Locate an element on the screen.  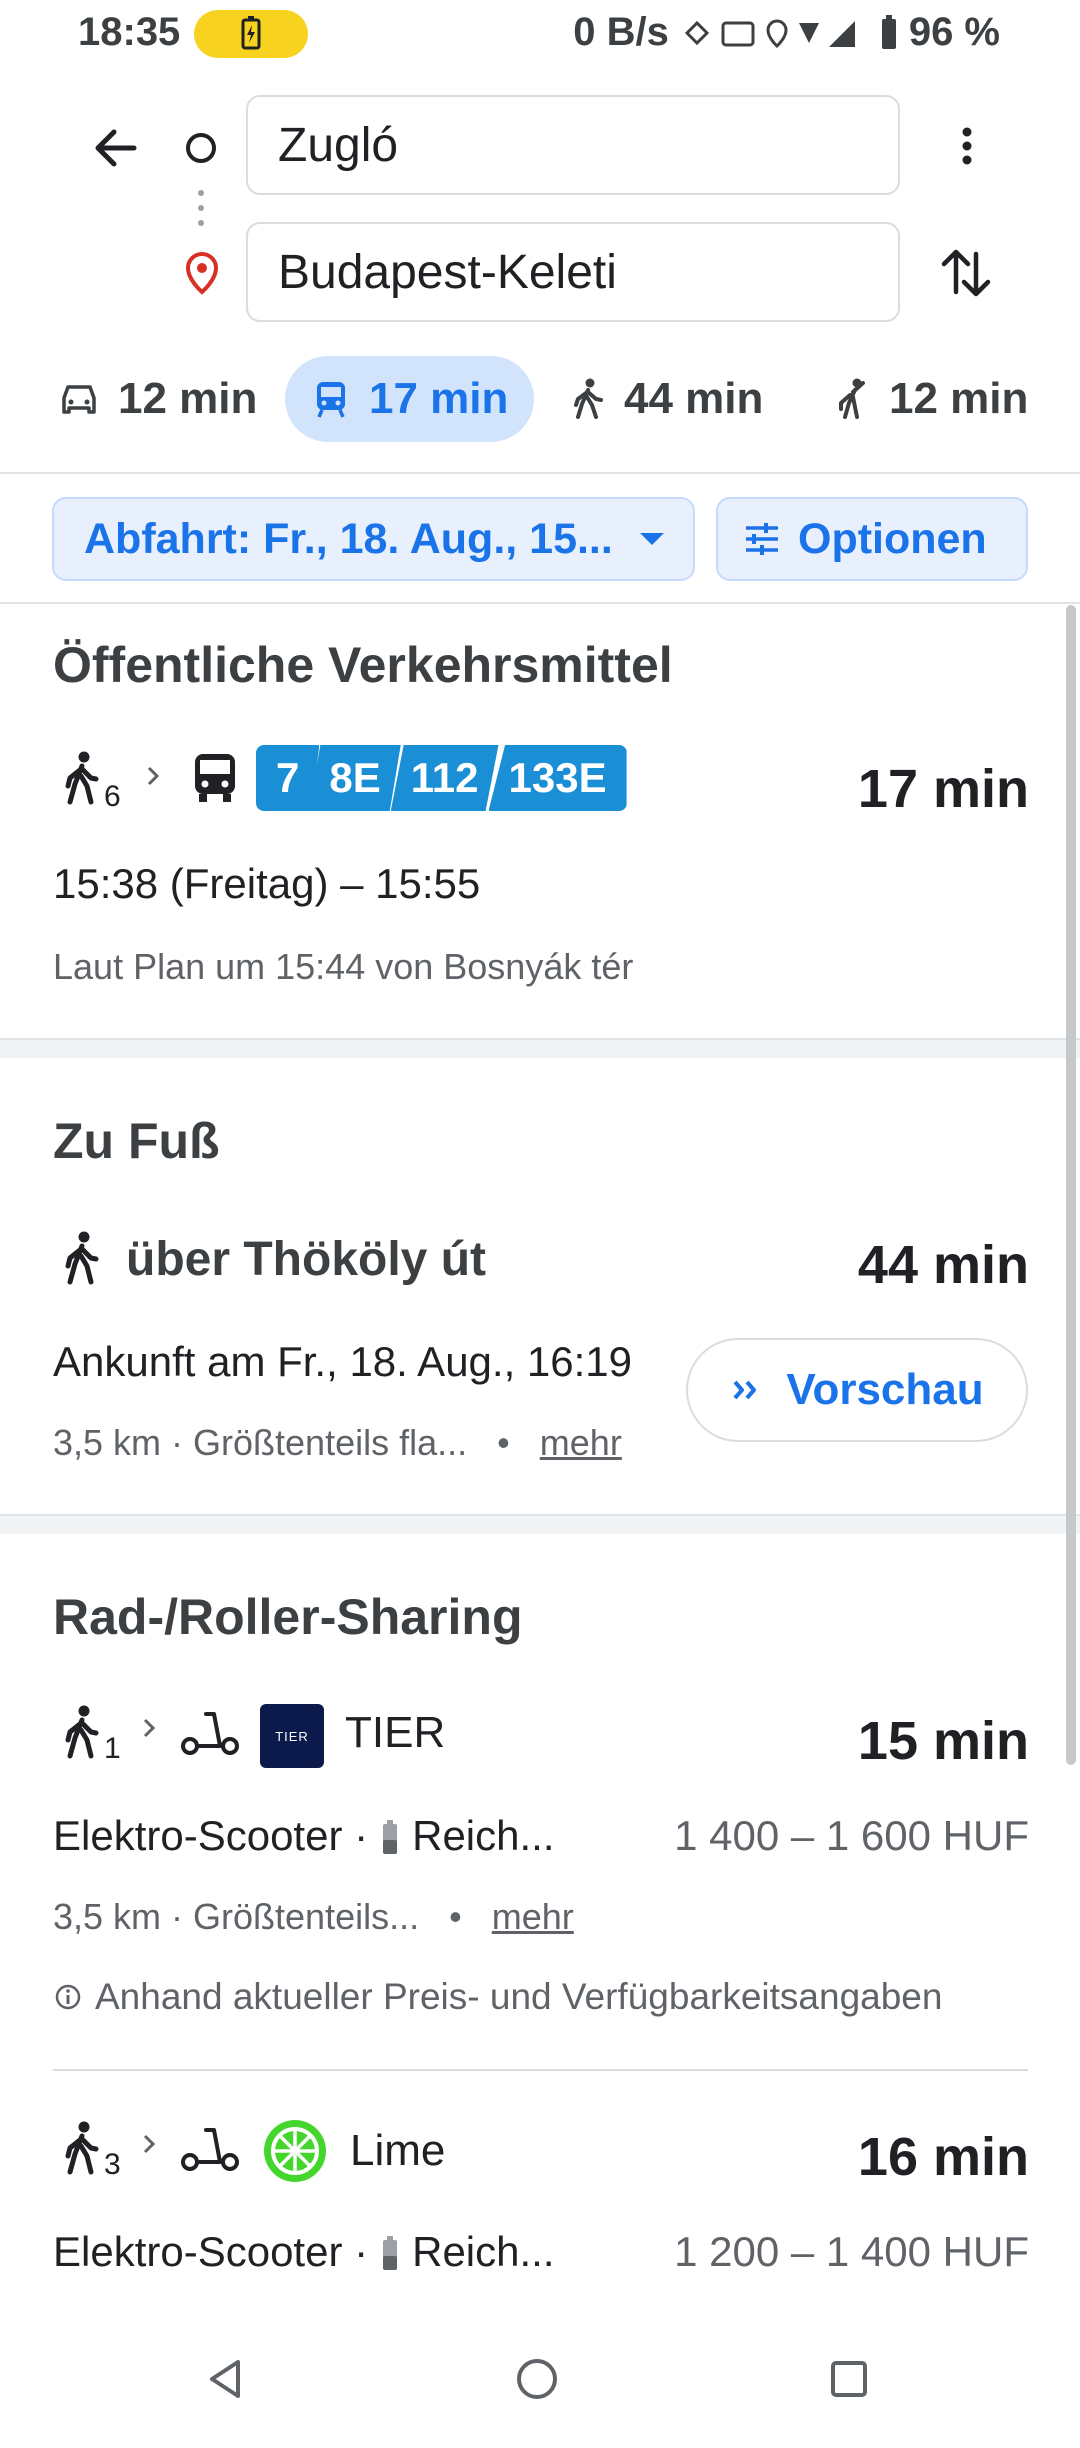
lime-price: 1 200 – 1 400 HUF is located at coordinates (851, 2251).